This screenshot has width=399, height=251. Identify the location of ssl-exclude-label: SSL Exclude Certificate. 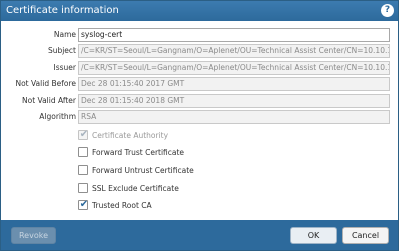
(135, 188).